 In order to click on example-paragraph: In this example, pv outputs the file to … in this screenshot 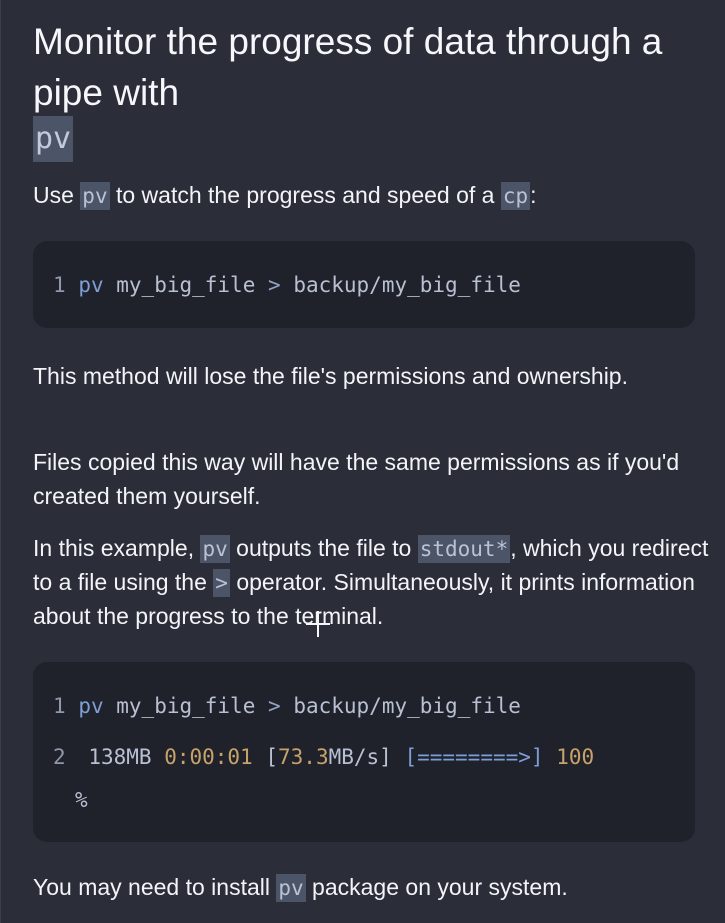, I will do `click(373, 582)`.